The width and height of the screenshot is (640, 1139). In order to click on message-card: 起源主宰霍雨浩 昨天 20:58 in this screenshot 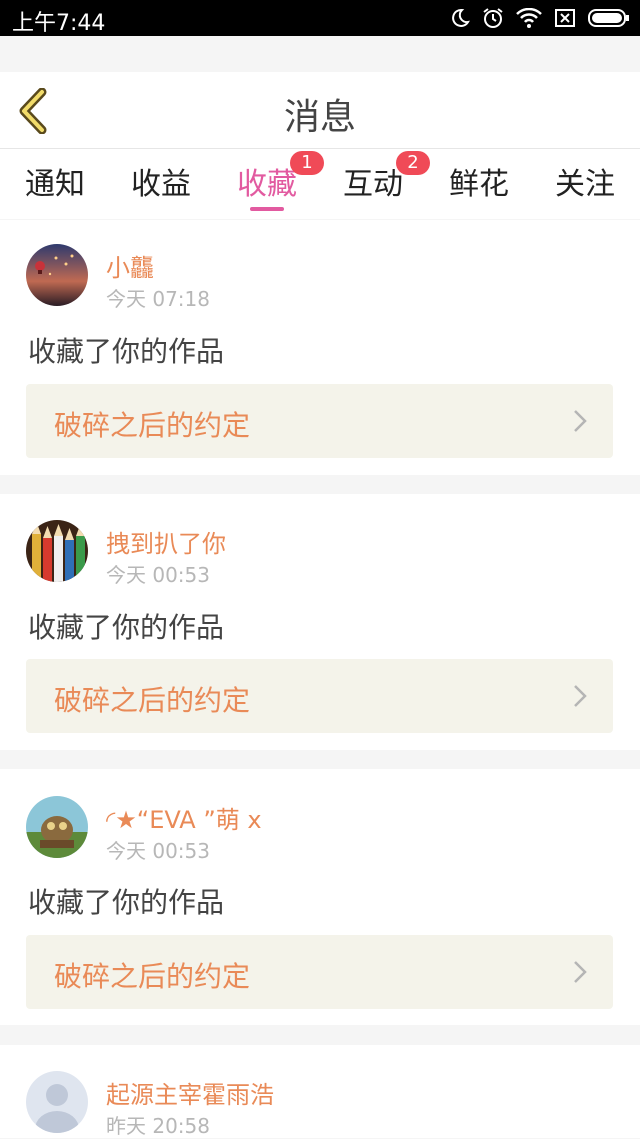, I will do `click(320, 1091)`.